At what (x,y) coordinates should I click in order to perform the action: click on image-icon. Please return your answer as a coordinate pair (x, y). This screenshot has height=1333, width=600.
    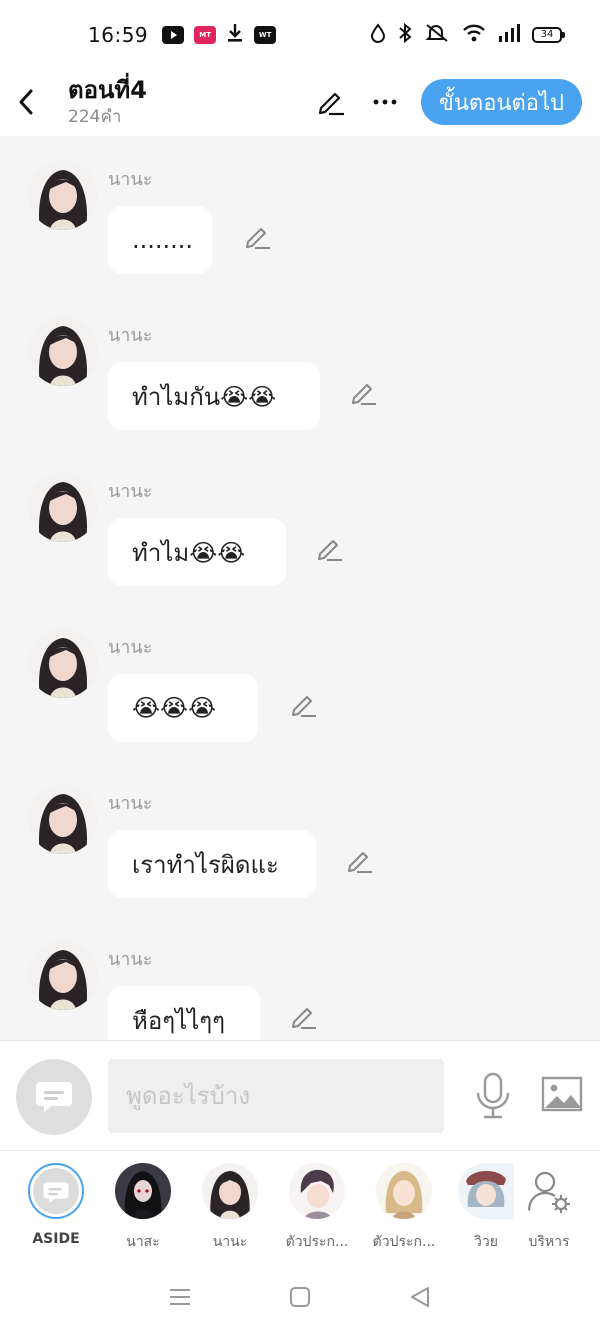
    Looking at the image, I should click on (562, 1094).